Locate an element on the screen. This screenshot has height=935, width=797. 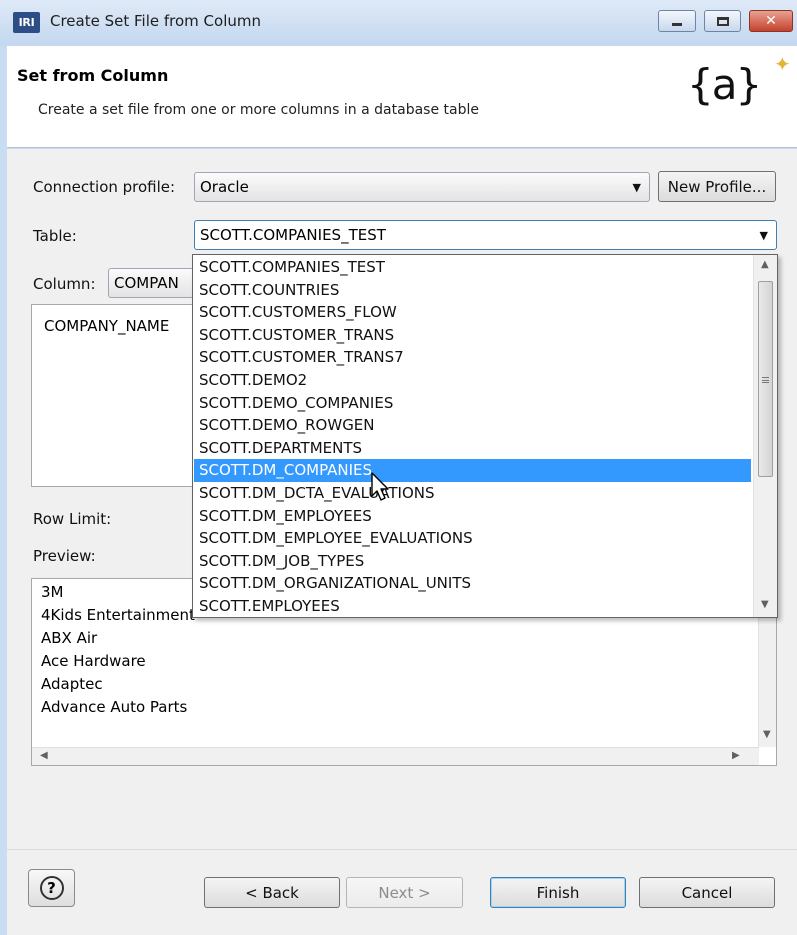
row-limit-label: Row Limit: is located at coordinates (72, 519).